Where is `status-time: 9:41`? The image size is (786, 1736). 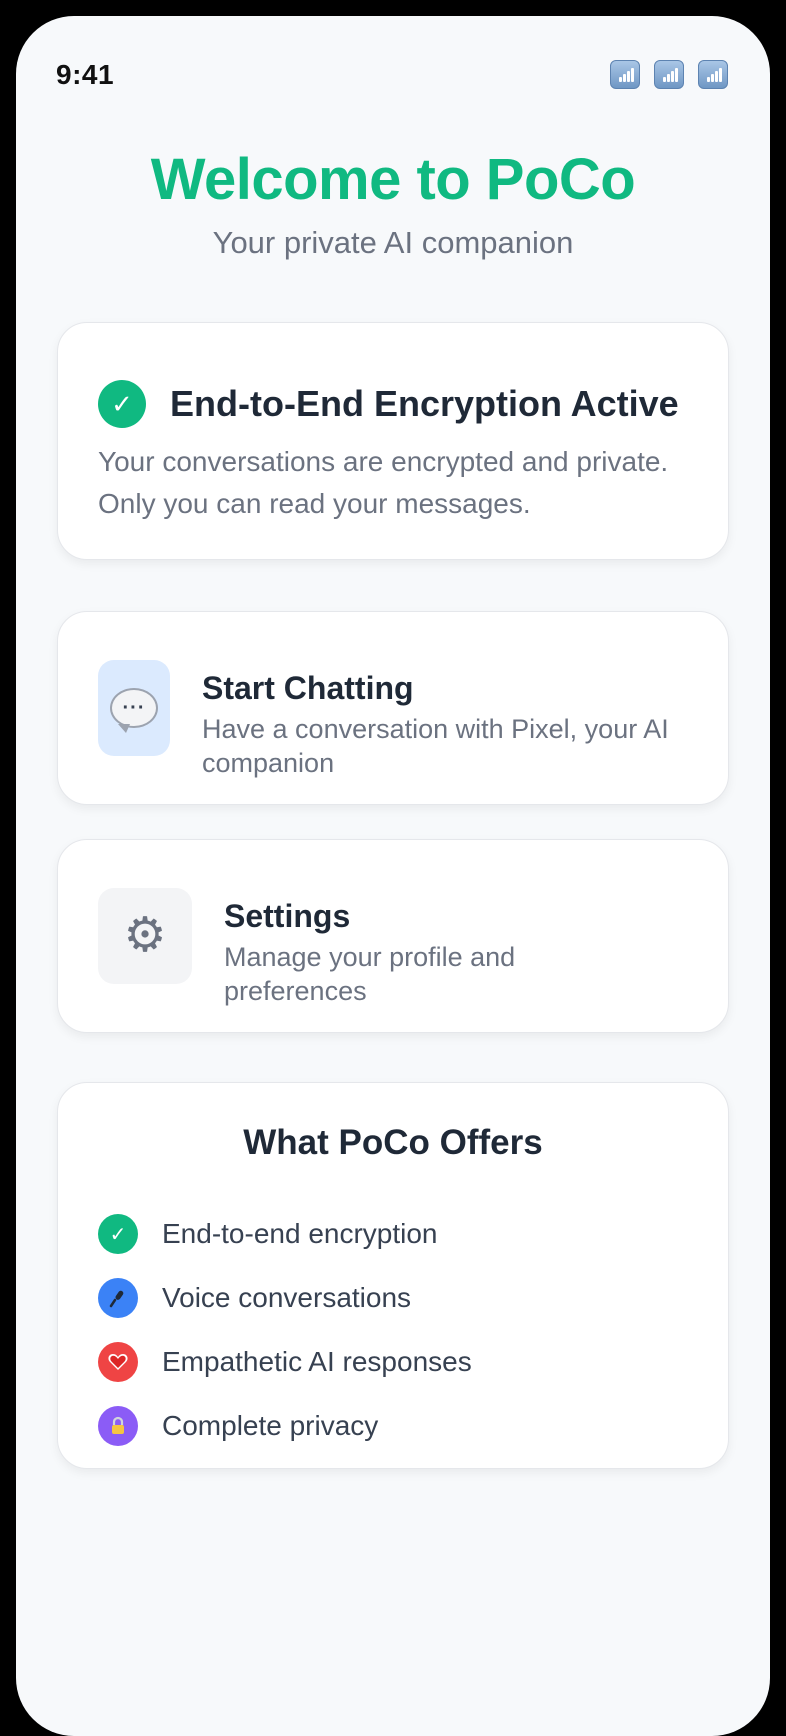
status-time: 9:41 is located at coordinates (85, 74).